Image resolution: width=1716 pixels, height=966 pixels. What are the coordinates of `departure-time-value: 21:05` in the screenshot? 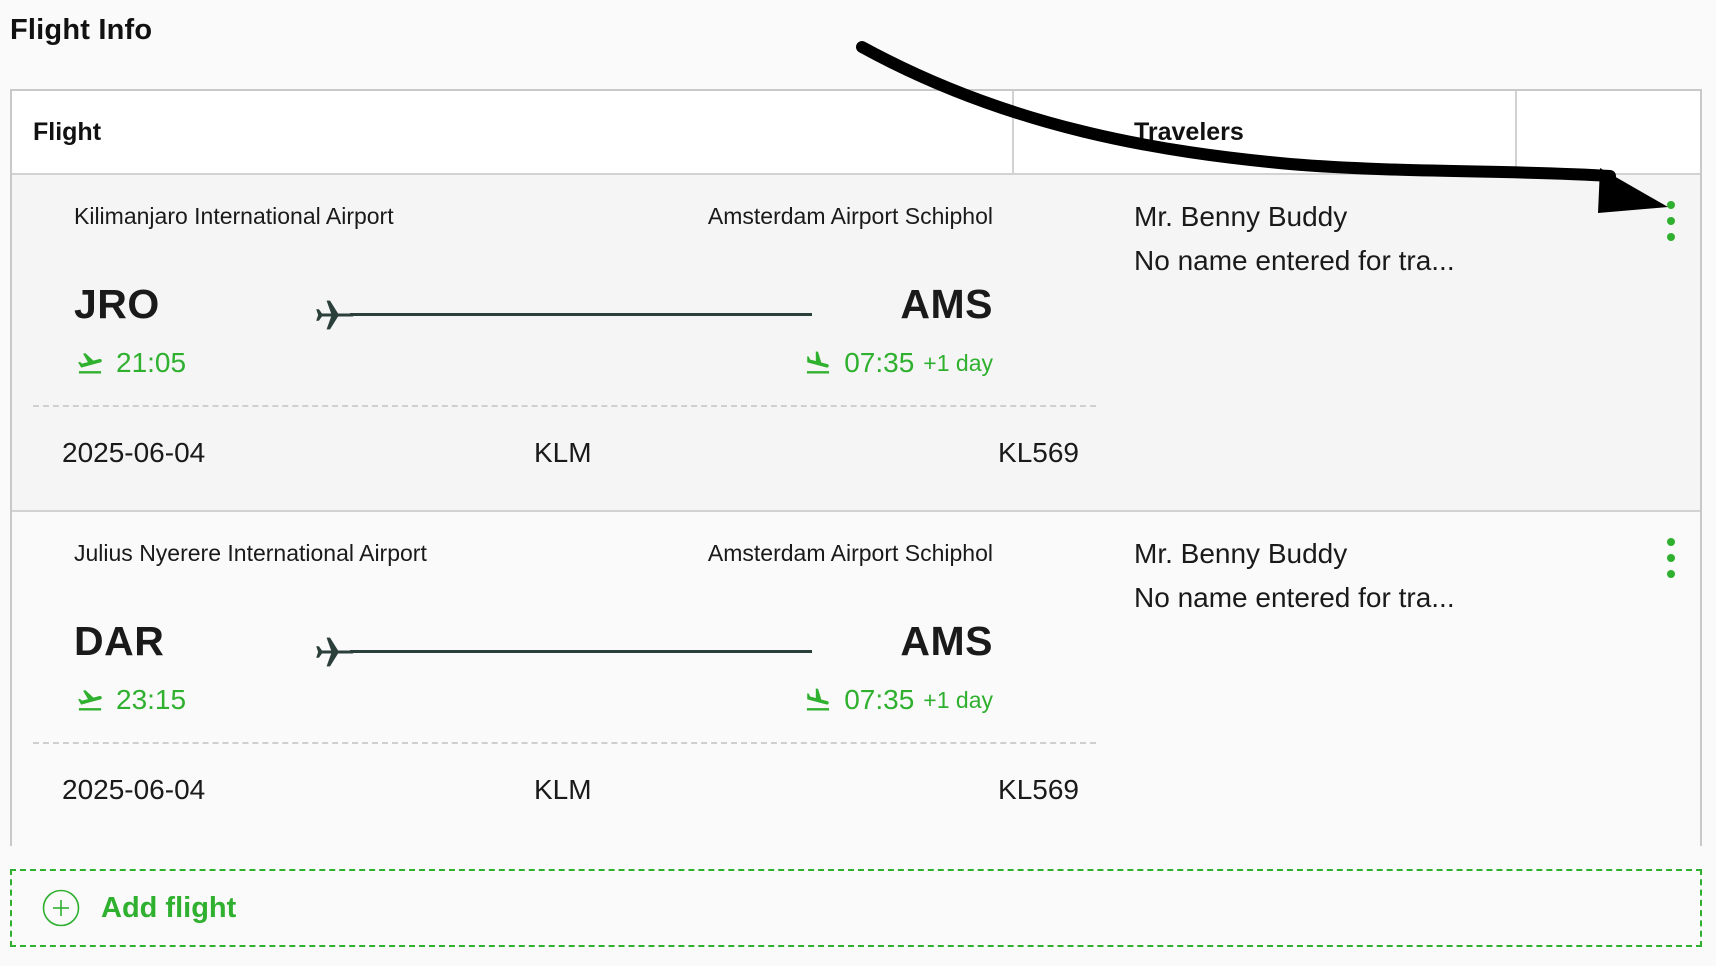 It's located at (151, 362).